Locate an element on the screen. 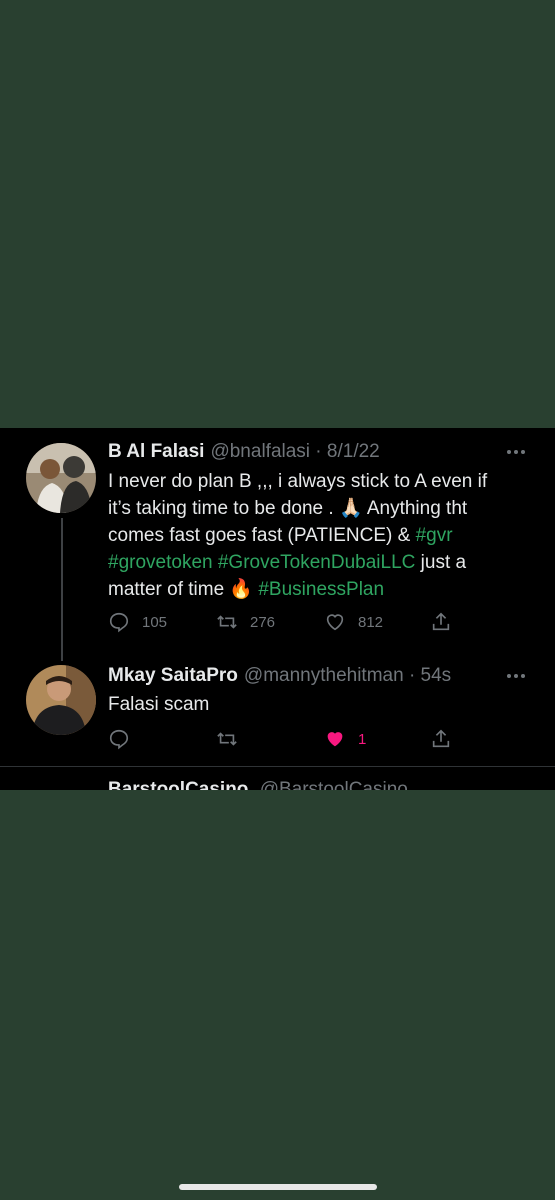 The image size is (555, 1200). tweet2-actions: 1 is located at coordinates (283, 739).